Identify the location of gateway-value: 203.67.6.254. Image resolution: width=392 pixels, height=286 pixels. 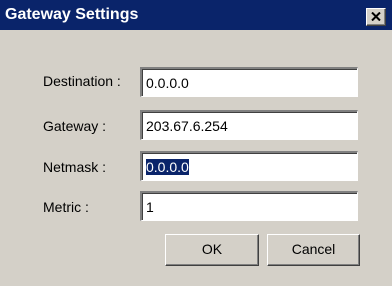
(187, 126).